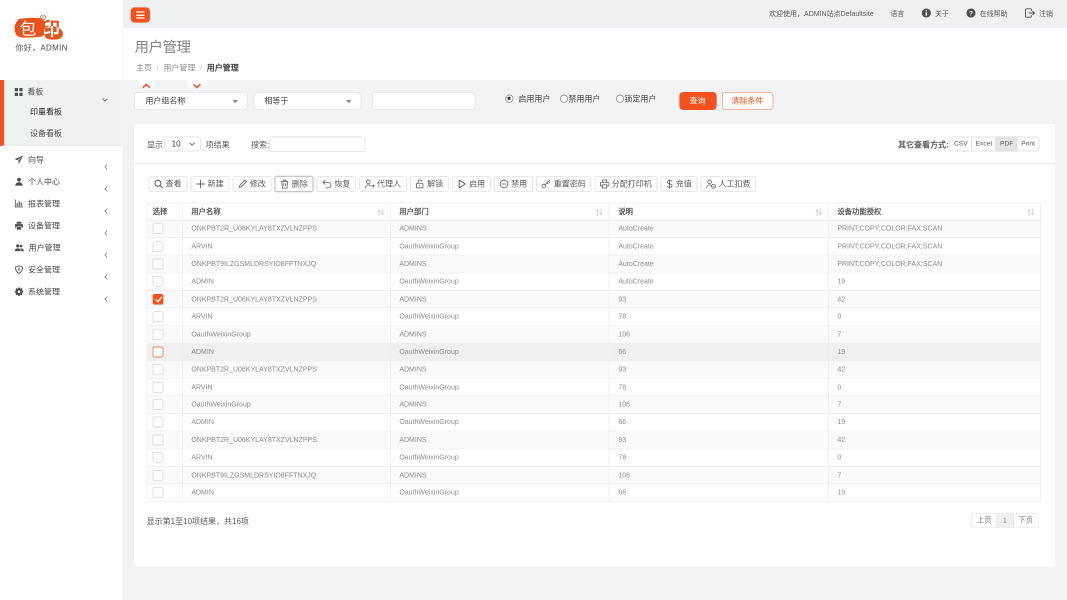 This screenshot has height=600, width=1067. I want to click on svg-text: 包, so click(28, 29).